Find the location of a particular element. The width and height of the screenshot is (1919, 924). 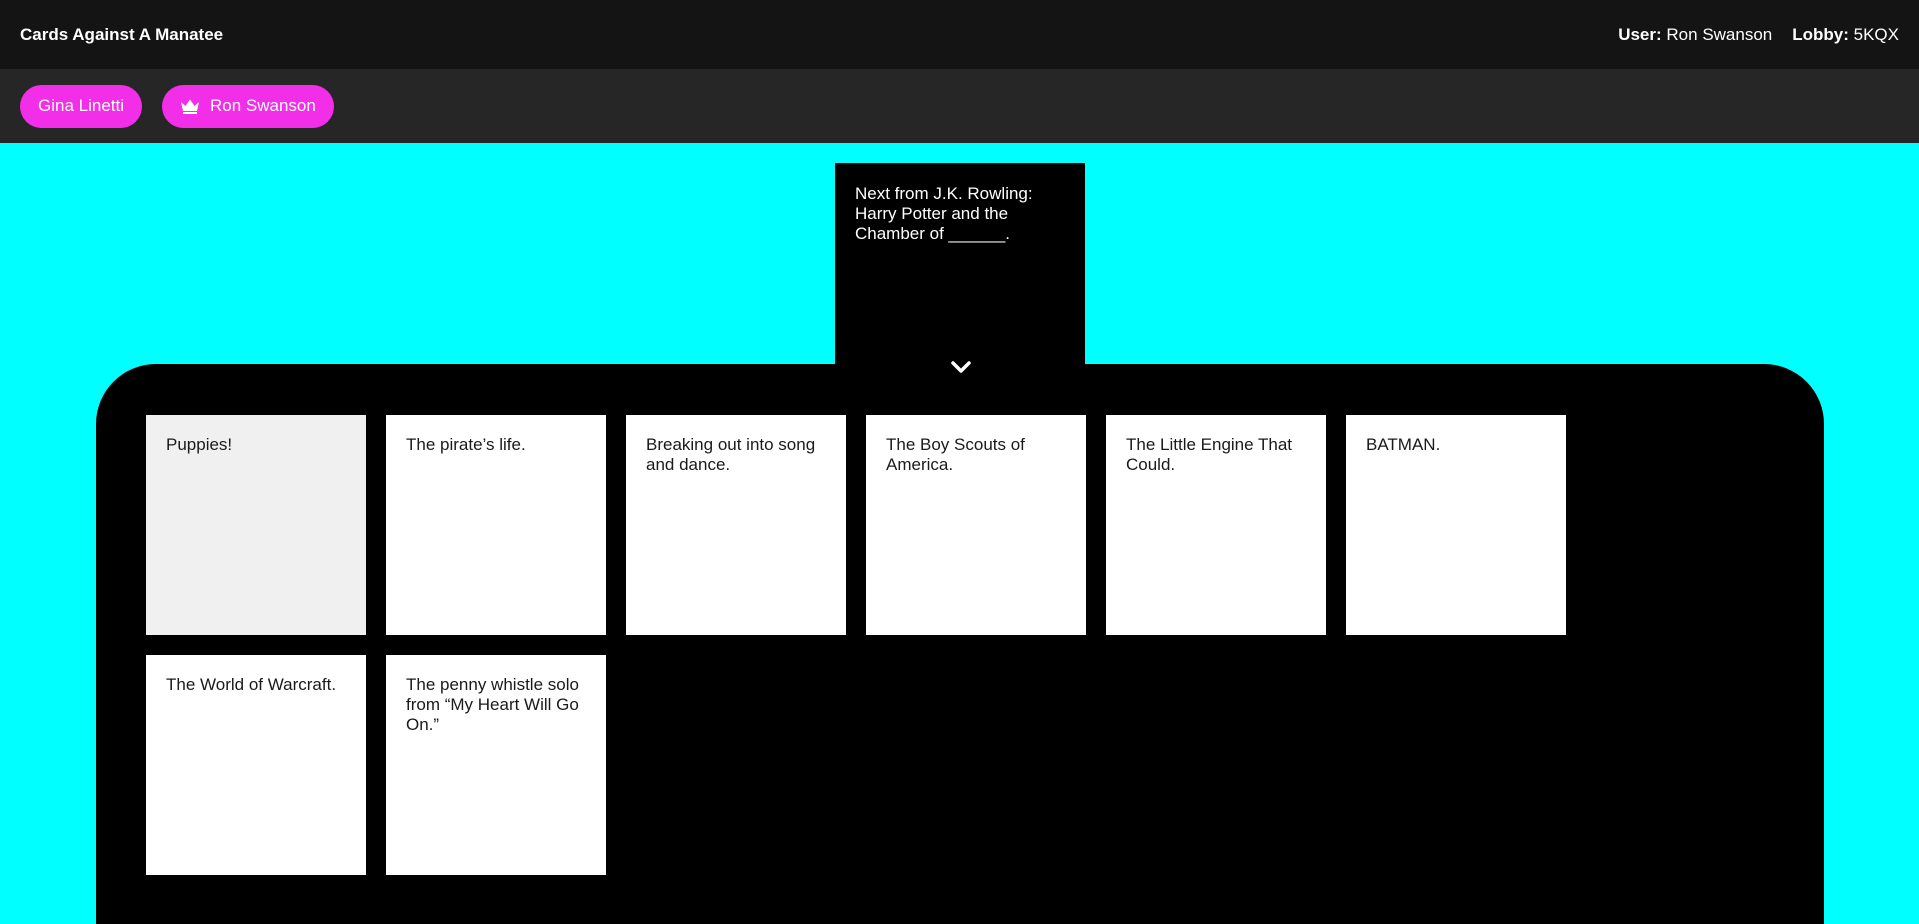

card-text: The World of Warcraft. is located at coordinates (251, 684).